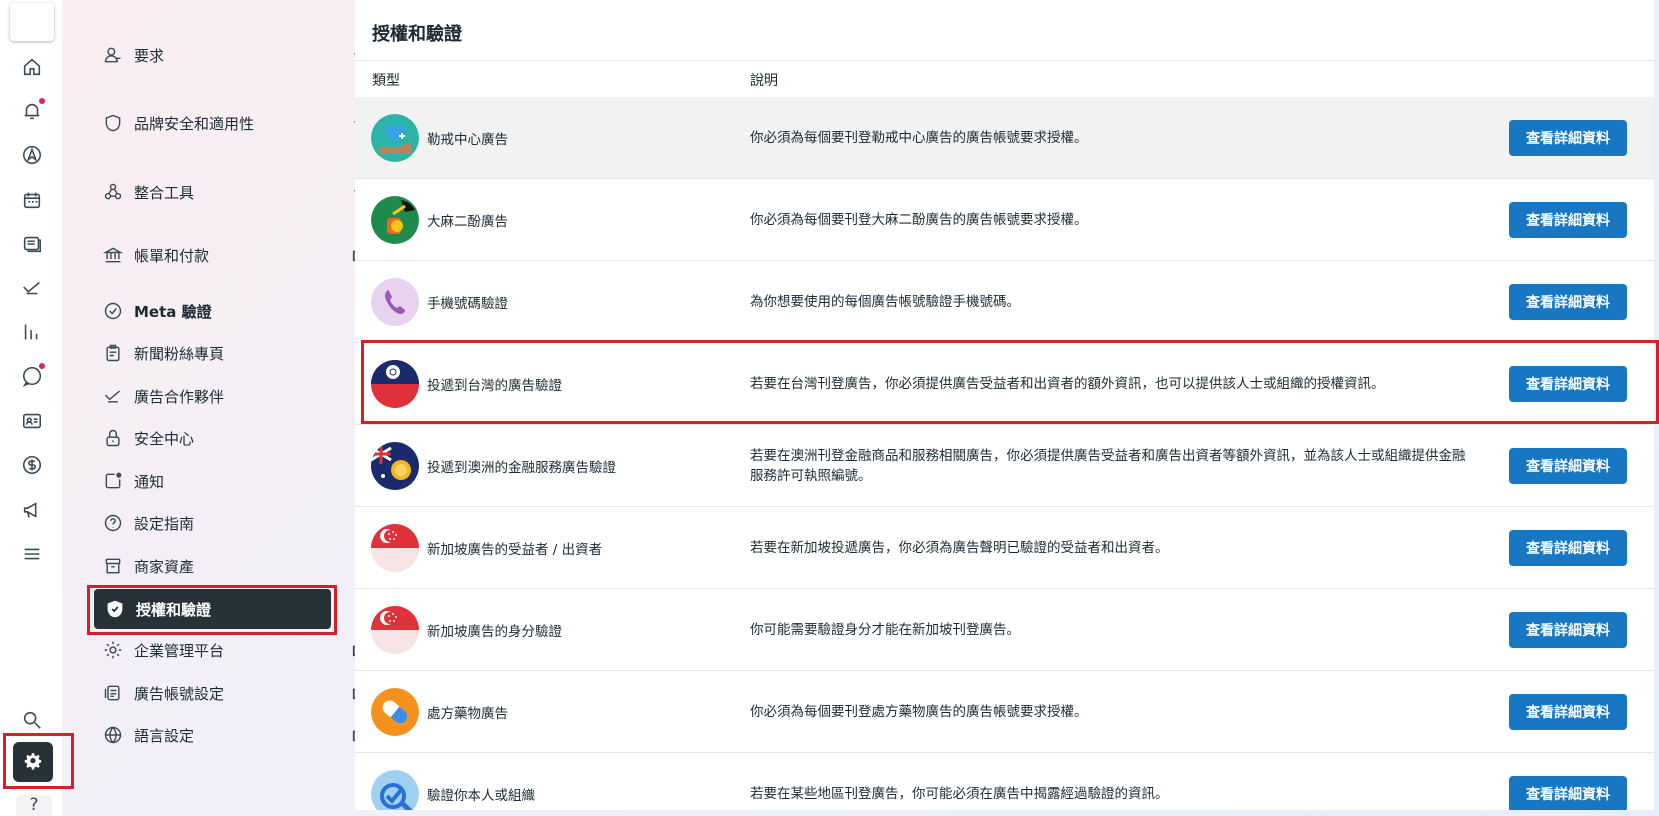 Image resolution: width=1659 pixels, height=816 pixels. What do you see at coordinates (113, 481) in the screenshot?
I see `notification-icon` at bounding box center [113, 481].